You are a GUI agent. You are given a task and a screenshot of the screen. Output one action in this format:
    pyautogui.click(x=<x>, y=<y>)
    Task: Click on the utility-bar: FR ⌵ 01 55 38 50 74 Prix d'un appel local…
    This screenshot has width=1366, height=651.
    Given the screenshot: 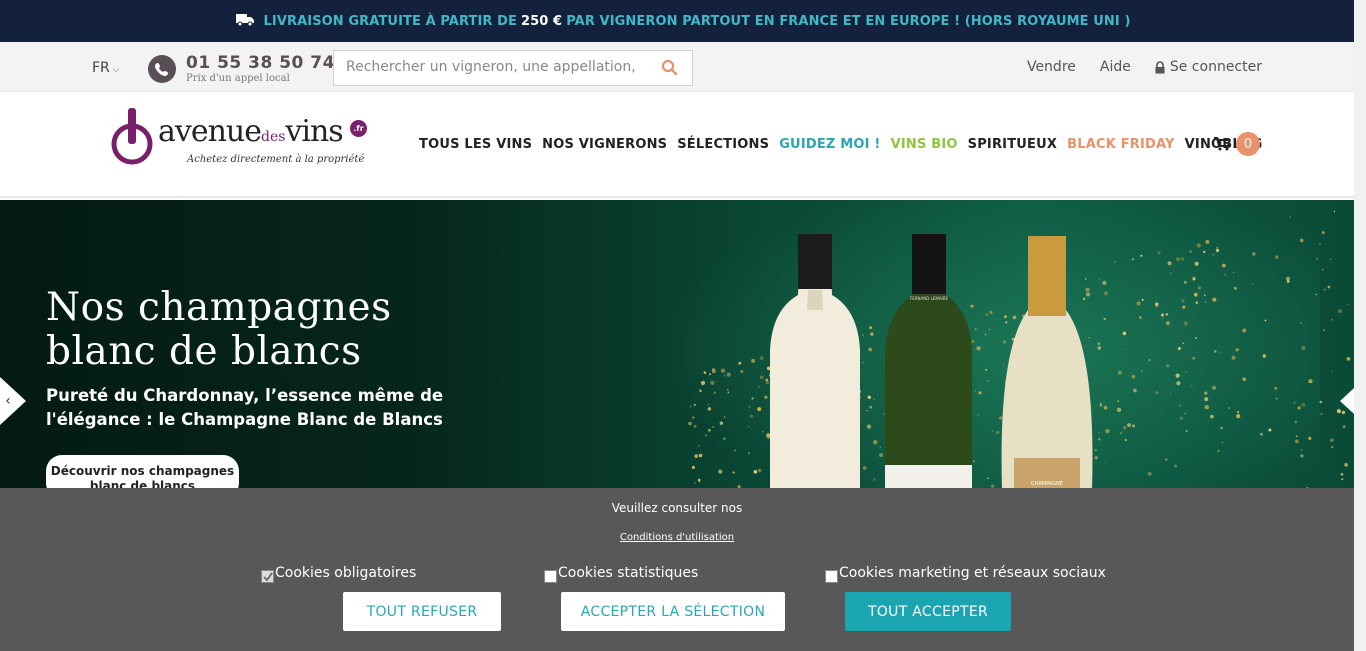 What is the action you would take?
    pyautogui.click(x=683, y=67)
    